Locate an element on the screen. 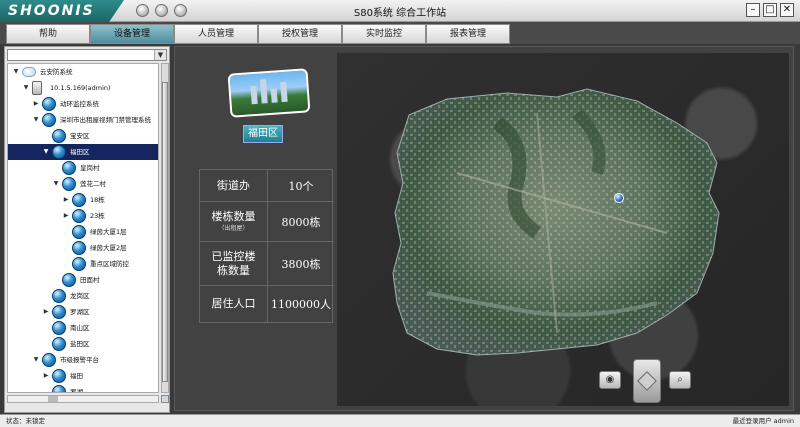 Image resolution: width=800 pixels, height=427 pixels. tree-node-label: 10.1.5.169(admin) is located at coordinates (80, 88).